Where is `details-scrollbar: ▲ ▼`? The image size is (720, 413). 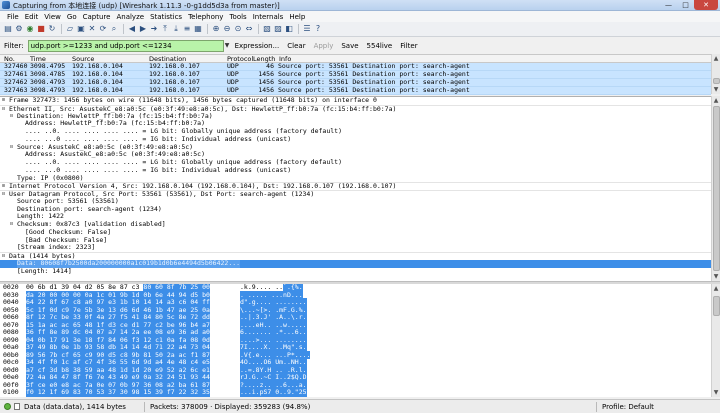 details-scrollbar: ▲ ▼ is located at coordinates (715, 188).